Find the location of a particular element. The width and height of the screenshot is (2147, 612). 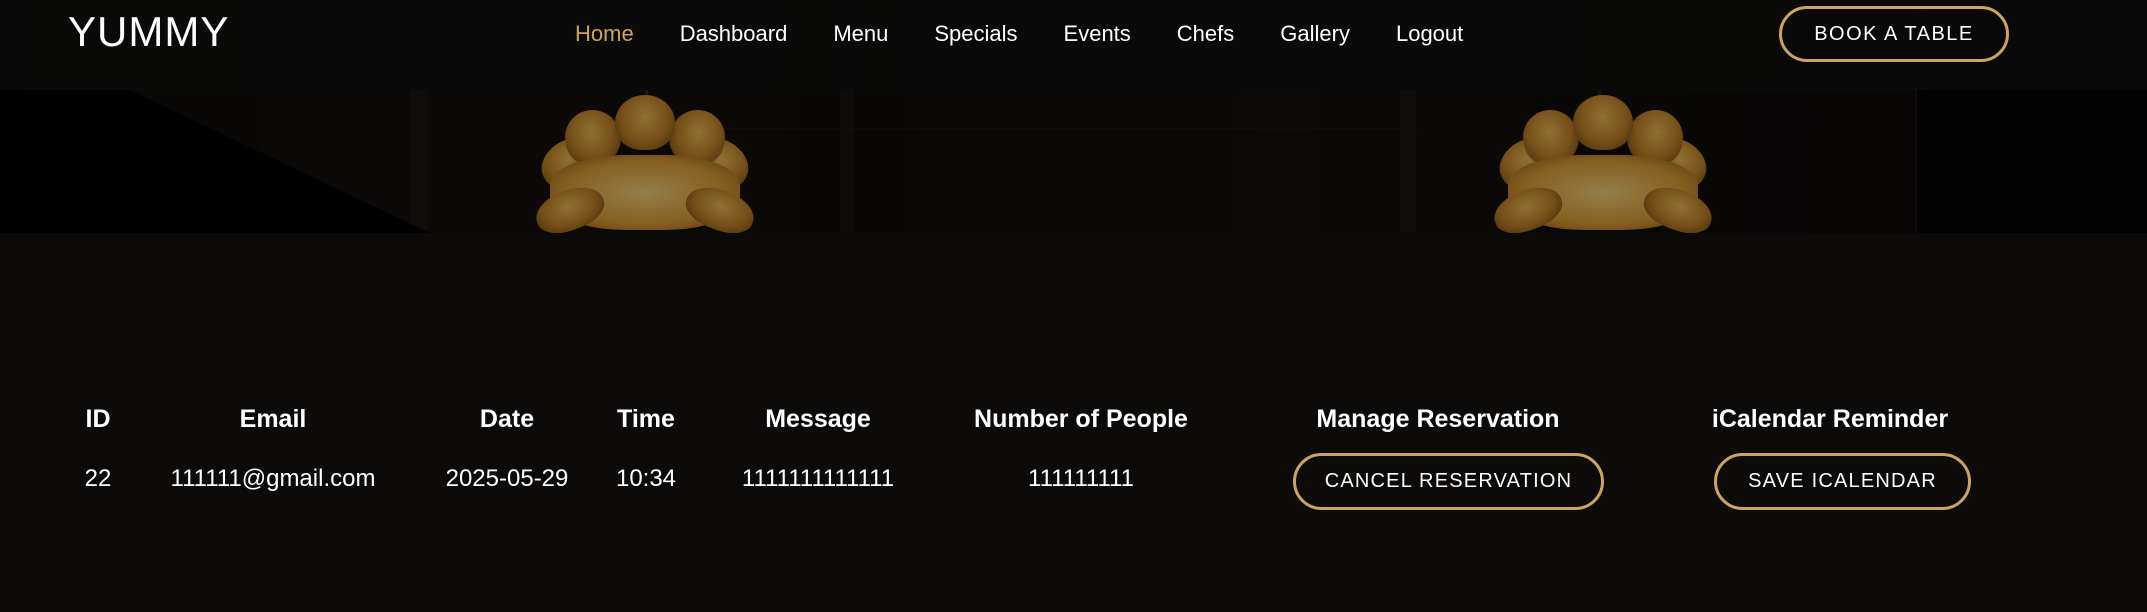

cancel-reservation-button: CANCEL RESERVATION is located at coordinates (1448, 481).